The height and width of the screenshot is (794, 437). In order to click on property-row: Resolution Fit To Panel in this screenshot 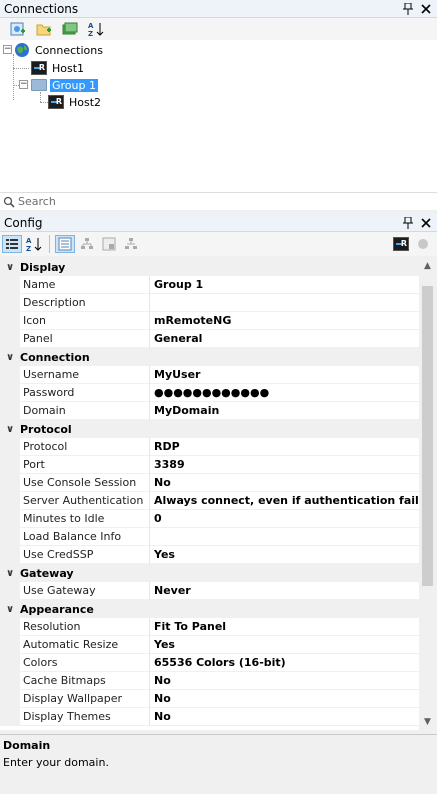, I will do `click(209, 627)`.